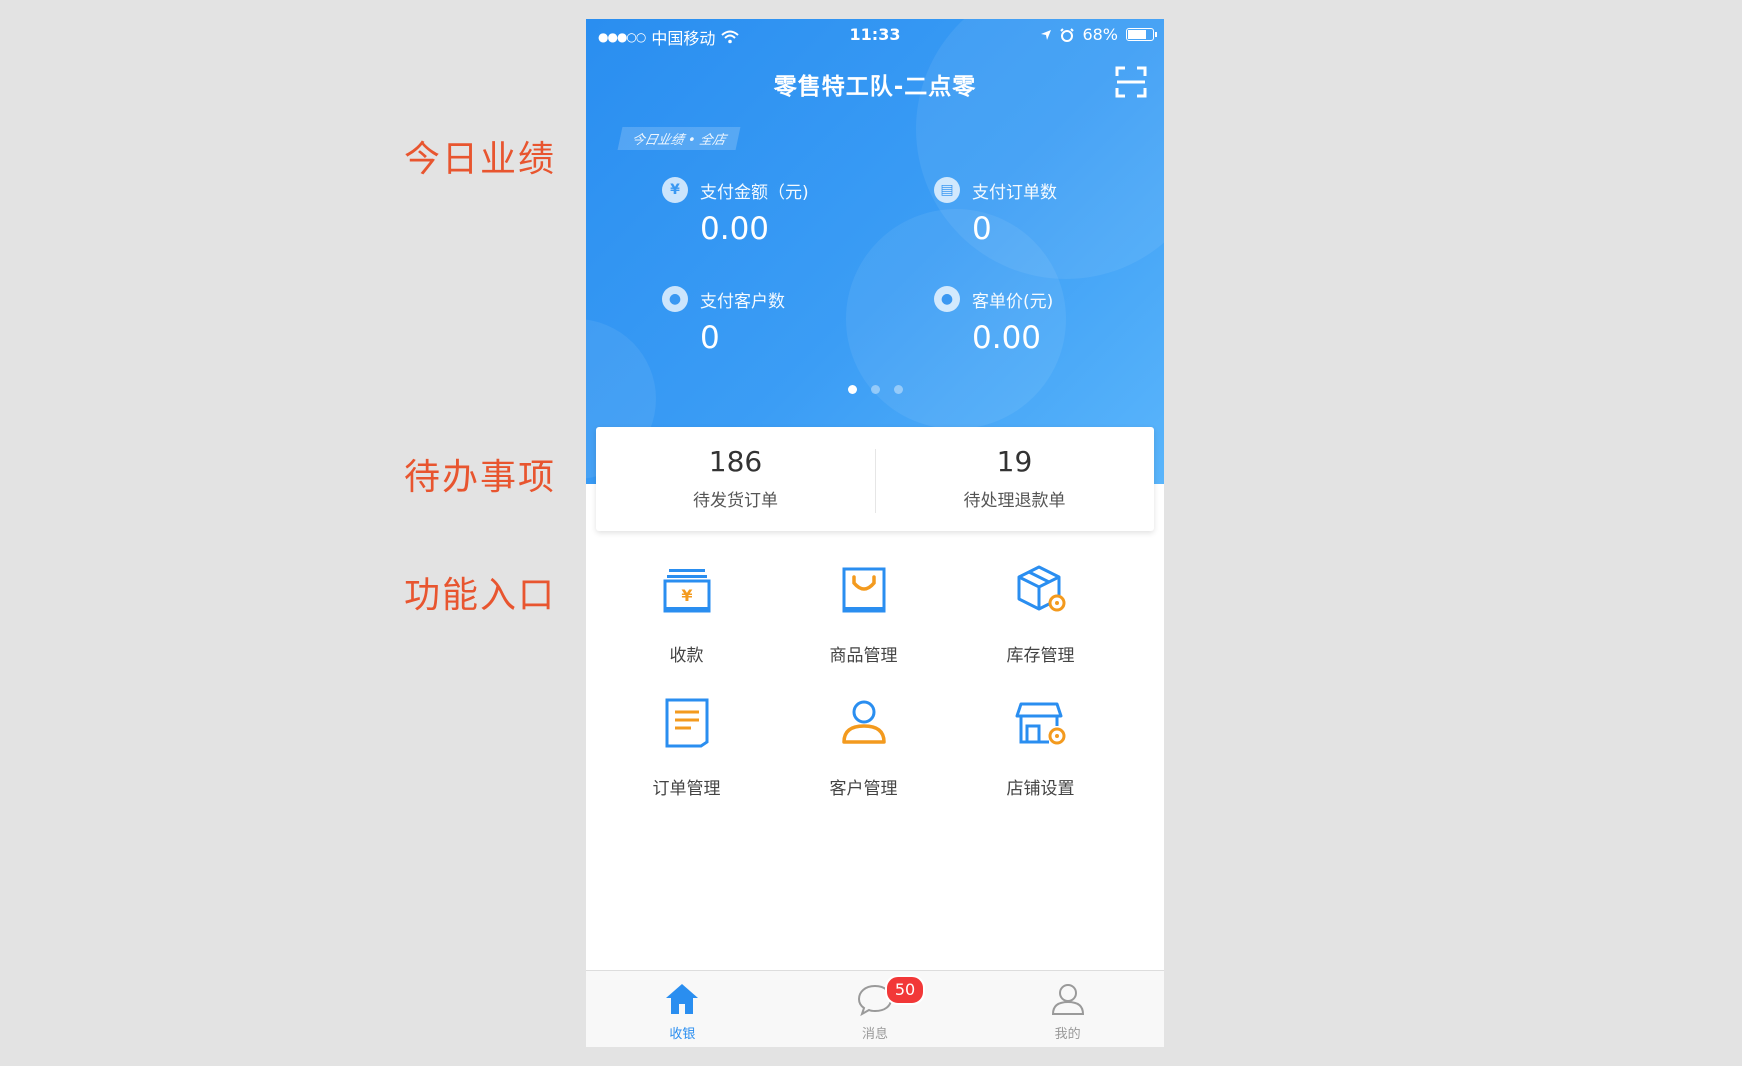 This screenshot has height=1066, width=1742. I want to click on todo-count: 19, so click(1014, 461).